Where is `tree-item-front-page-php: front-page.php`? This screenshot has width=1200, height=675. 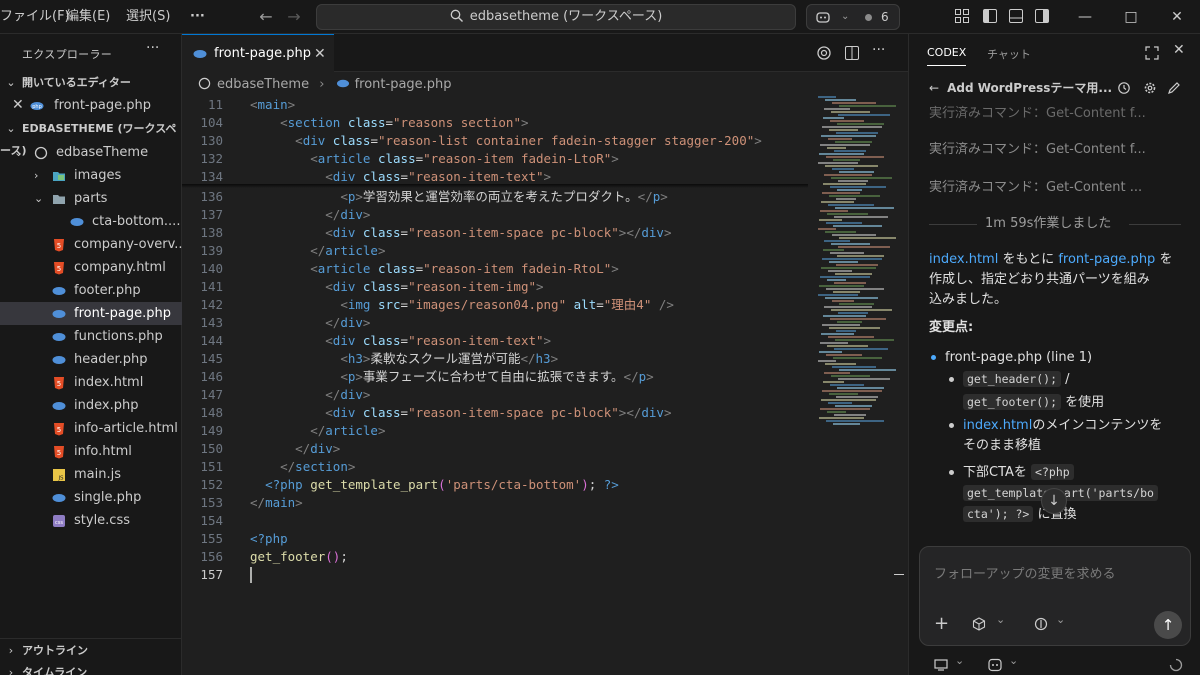 tree-item-front-page-php: front-page.php is located at coordinates (91, 313).